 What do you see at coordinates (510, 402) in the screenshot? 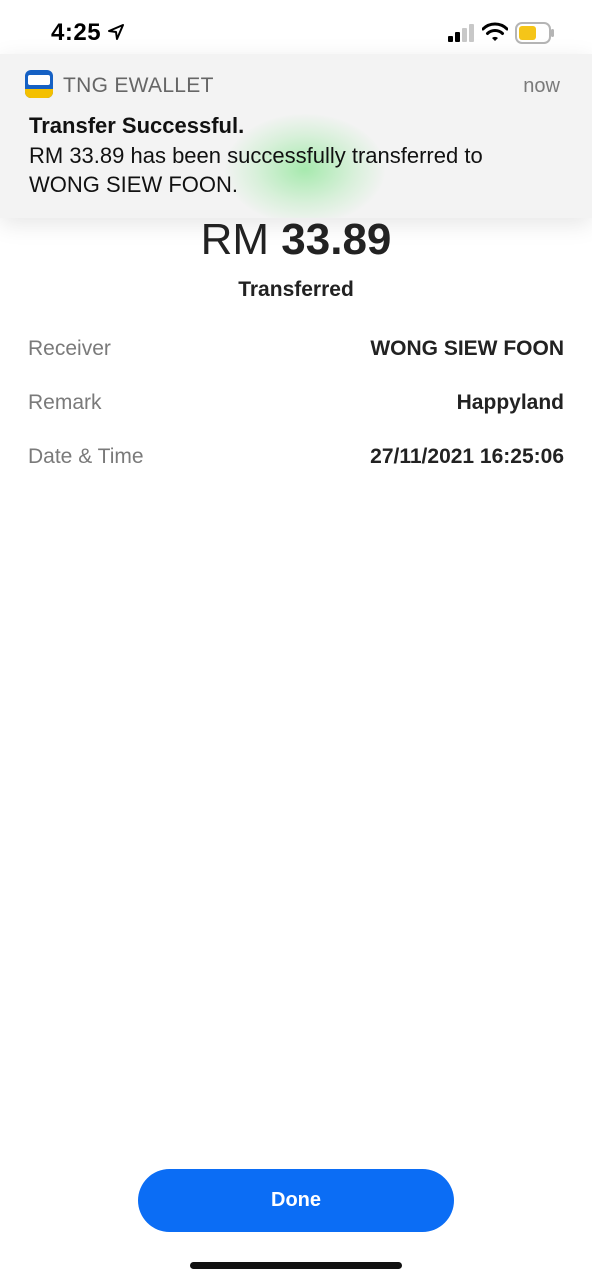
I see `remark-value: Happyland` at bounding box center [510, 402].